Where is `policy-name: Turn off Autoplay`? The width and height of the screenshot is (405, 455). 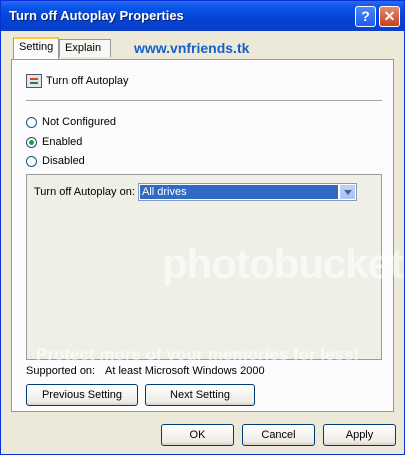 policy-name: Turn off Autoplay is located at coordinates (87, 81).